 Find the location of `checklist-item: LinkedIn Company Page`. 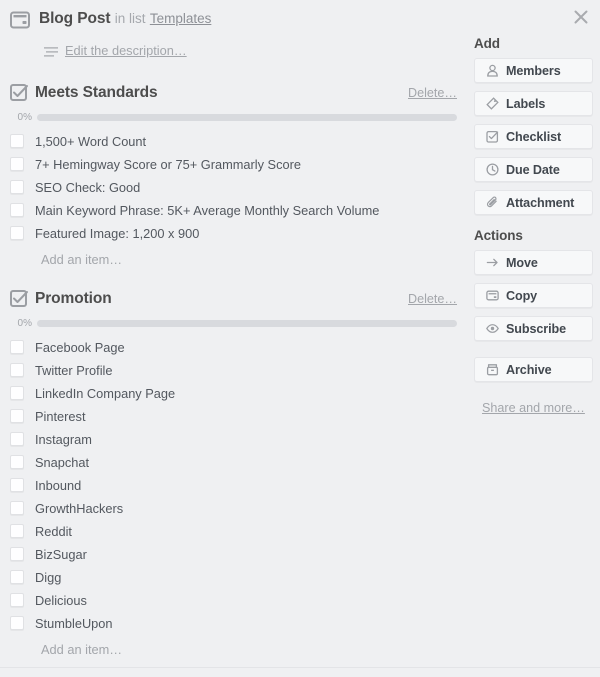

checklist-item: LinkedIn Company Page is located at coordinates (232, 393).